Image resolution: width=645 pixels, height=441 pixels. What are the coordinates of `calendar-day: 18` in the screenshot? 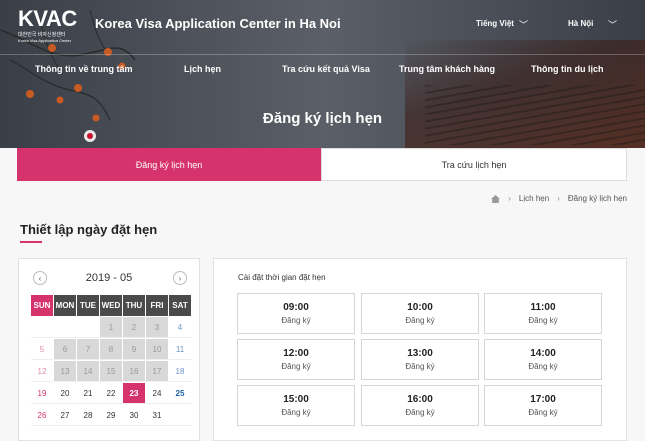 It's located at (180, 371).